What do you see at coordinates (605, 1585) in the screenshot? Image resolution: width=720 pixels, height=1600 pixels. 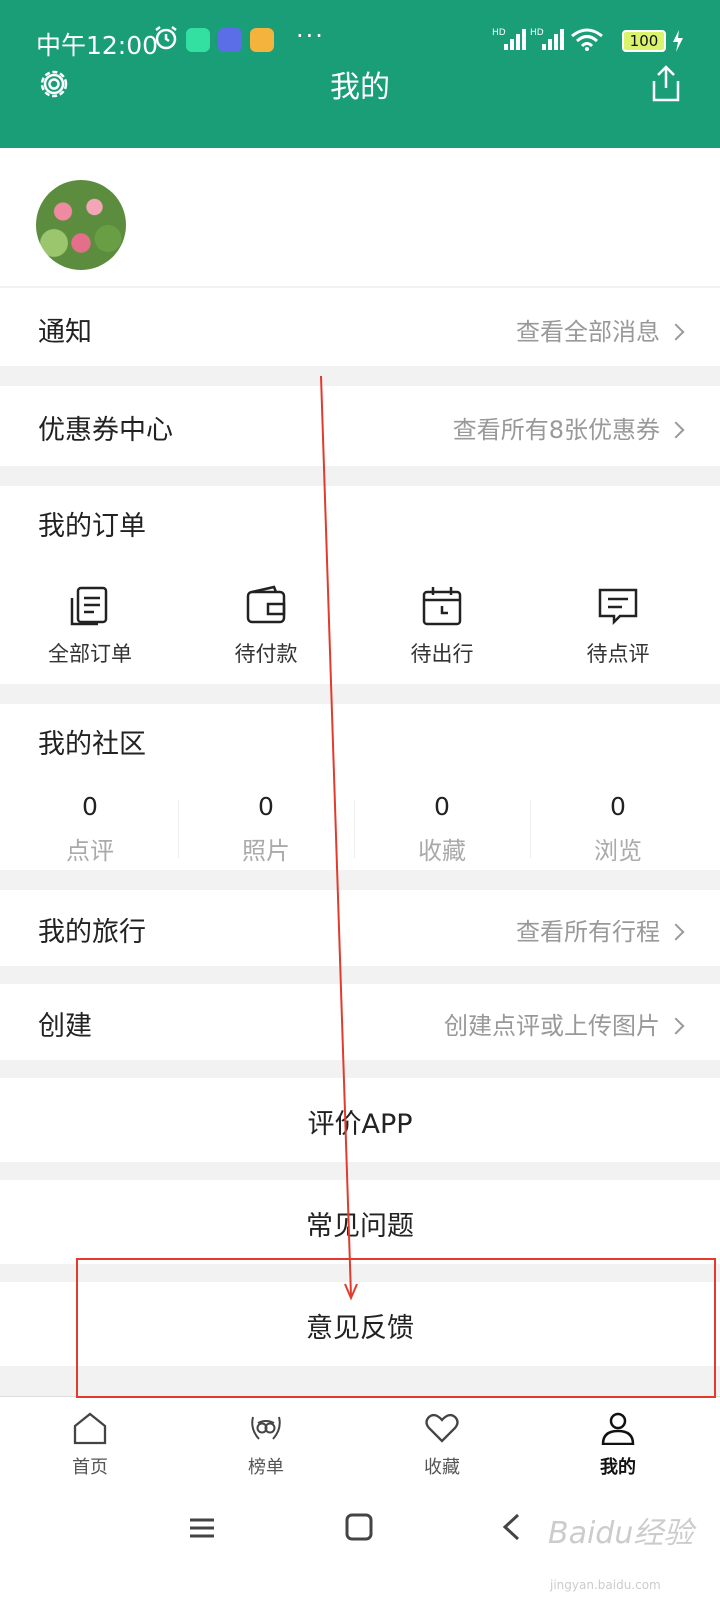 I see `baidu-watermark-url: jingyan.baidu.com` at bounding box center [605, 1585].